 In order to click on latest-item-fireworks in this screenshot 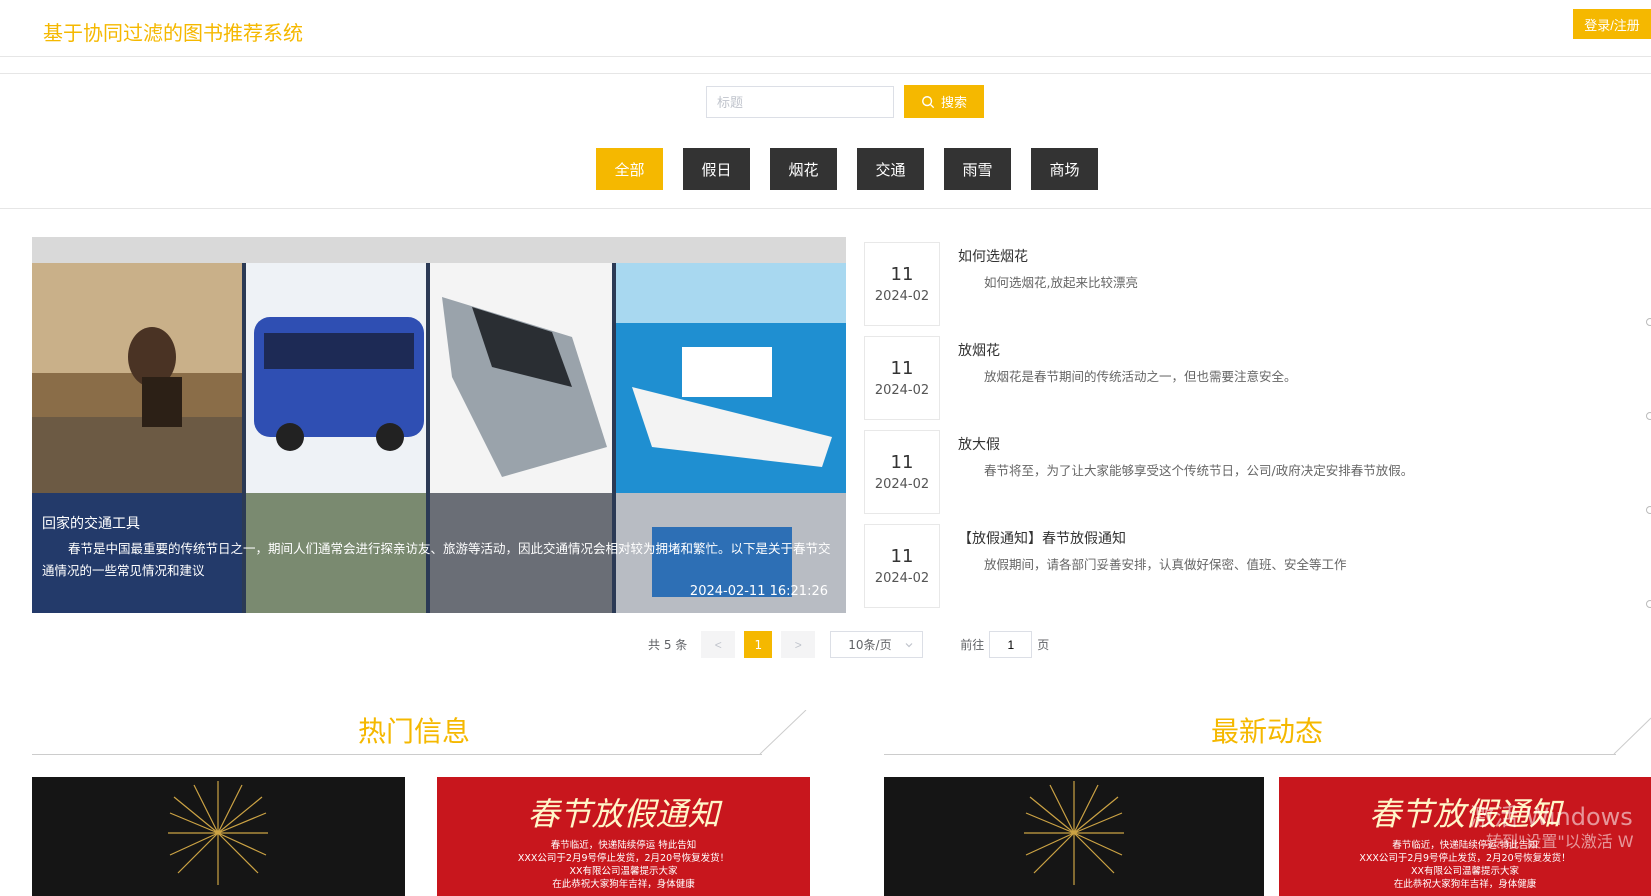, I will do `click(1074, 836)`.